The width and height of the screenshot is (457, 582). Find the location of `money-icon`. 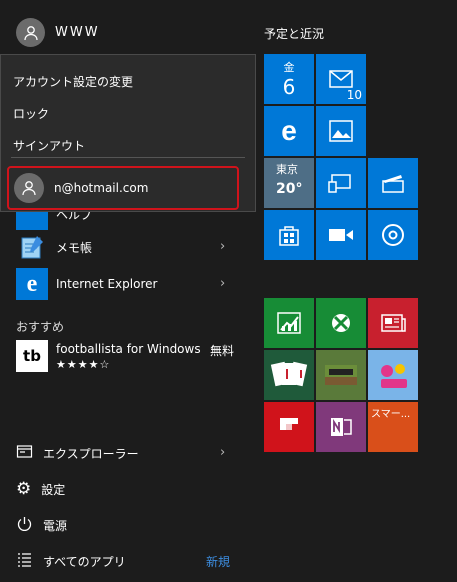

money-icon is located at coordinates (289, 323).